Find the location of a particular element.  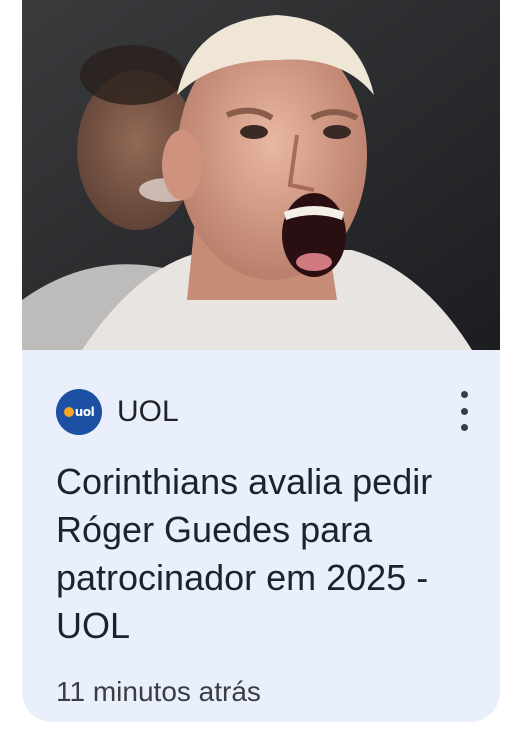

logo-dot-icon is located at coordinates (68, 412).